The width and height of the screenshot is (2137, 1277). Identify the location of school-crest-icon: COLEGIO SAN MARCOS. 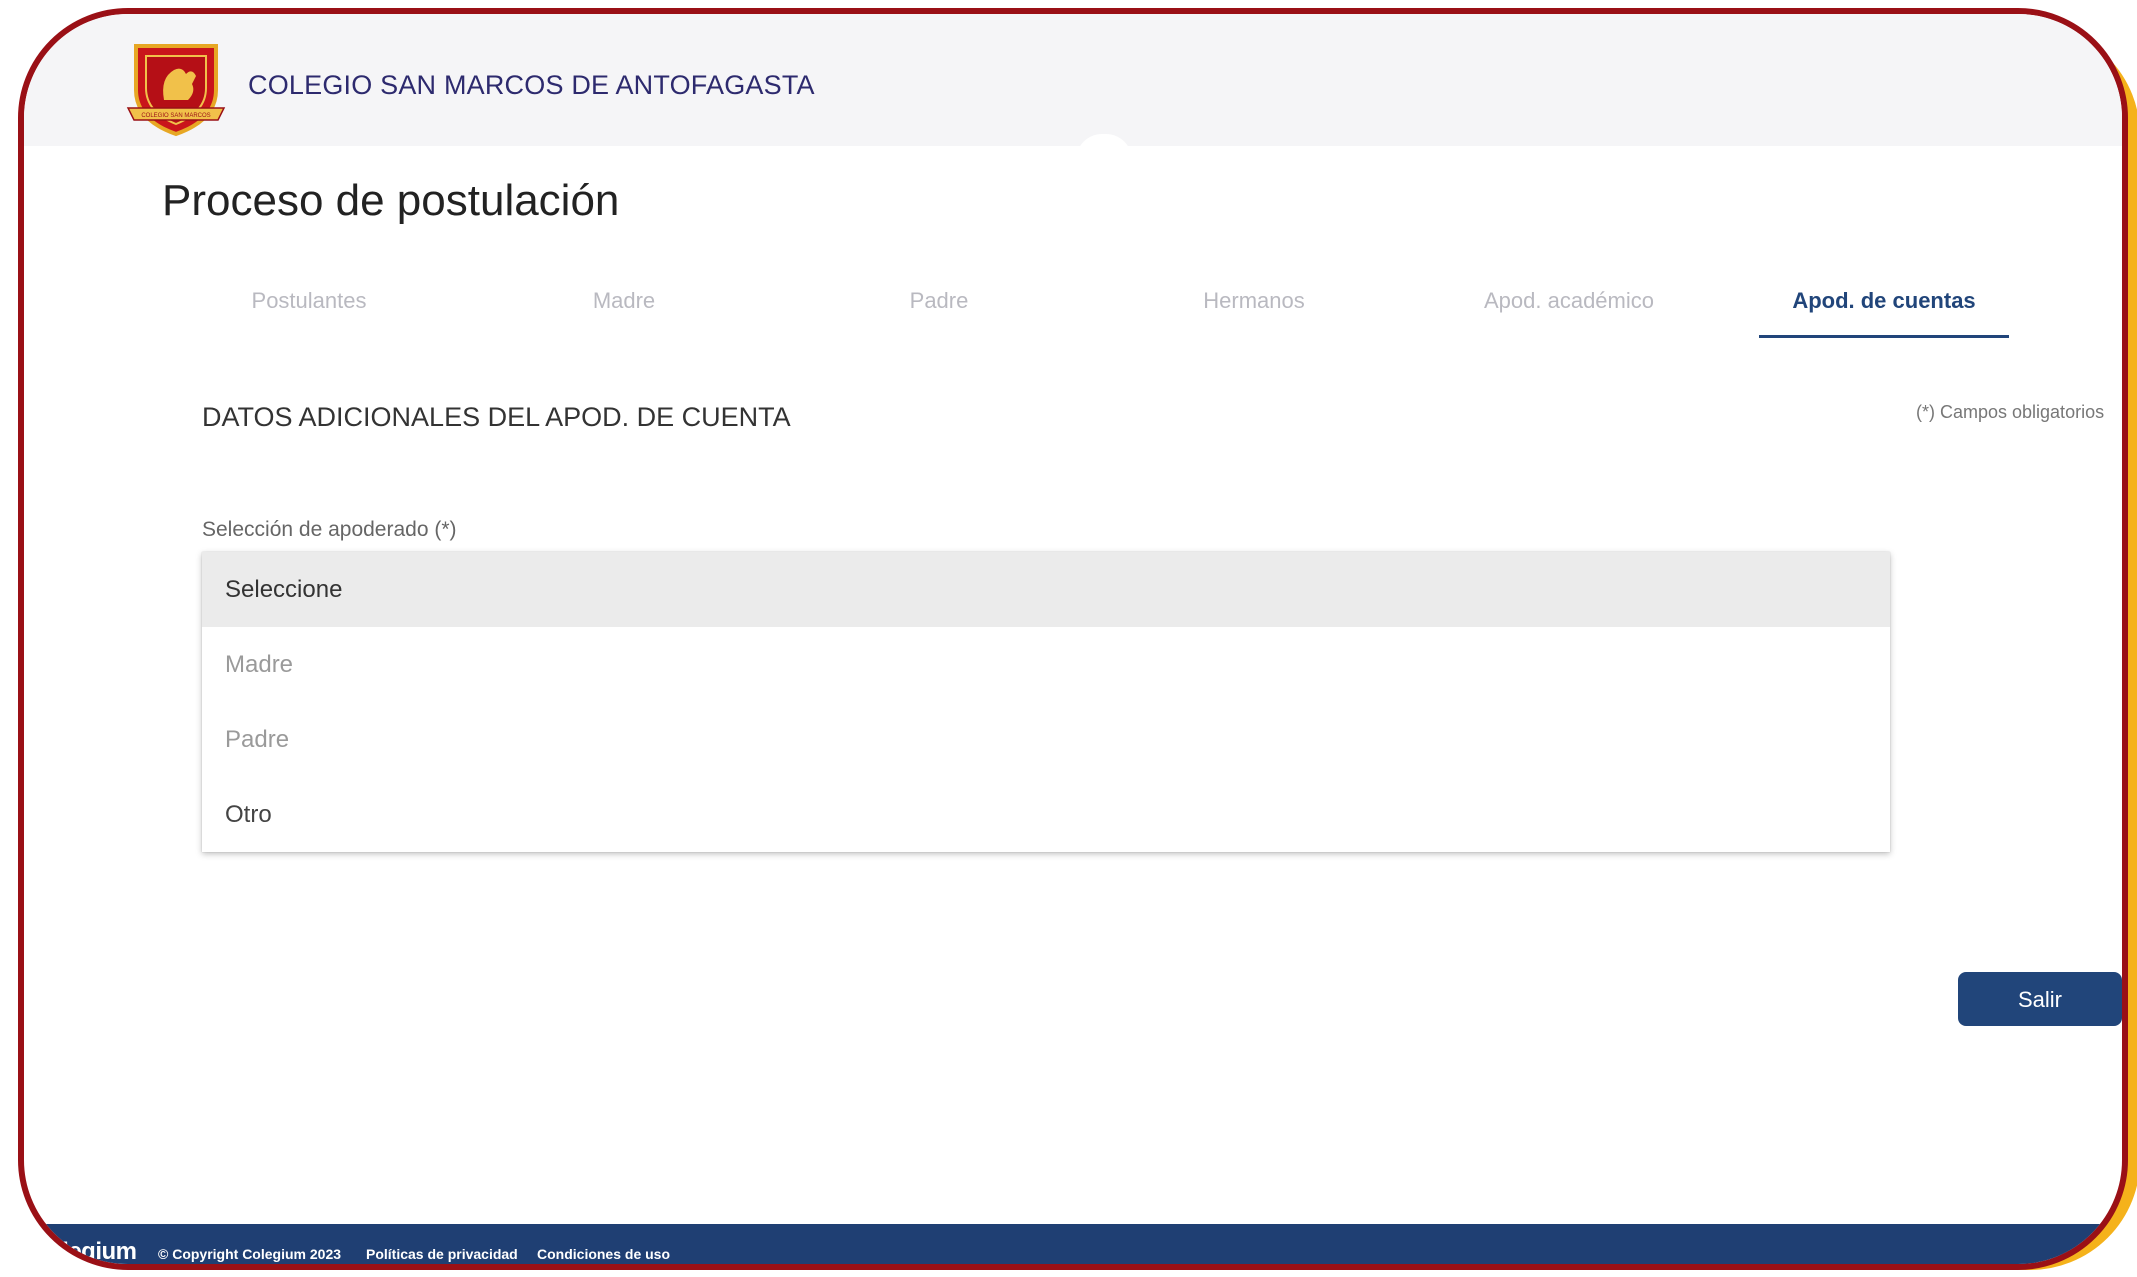
(176, 90).